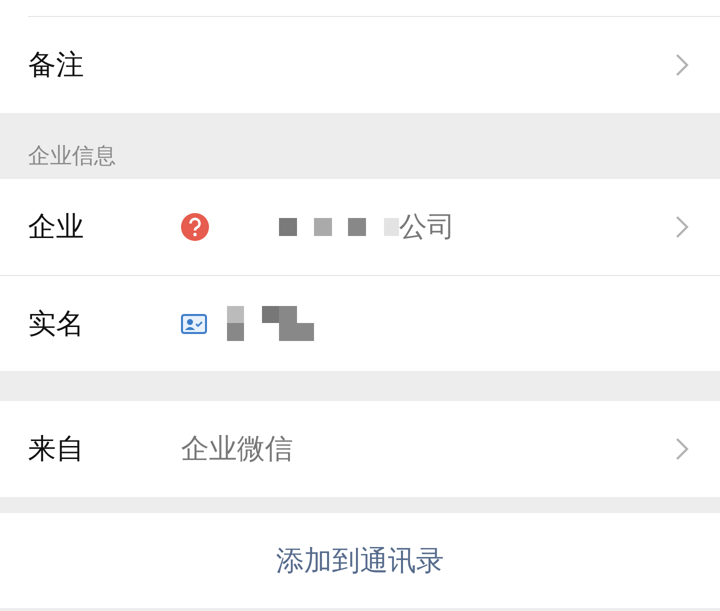 This screenshot has height=611, width=720. What do you see at coordinates (72, 157) in the screenshot?
I see `section-header: 企业信息` at bounding box center [72, 157].